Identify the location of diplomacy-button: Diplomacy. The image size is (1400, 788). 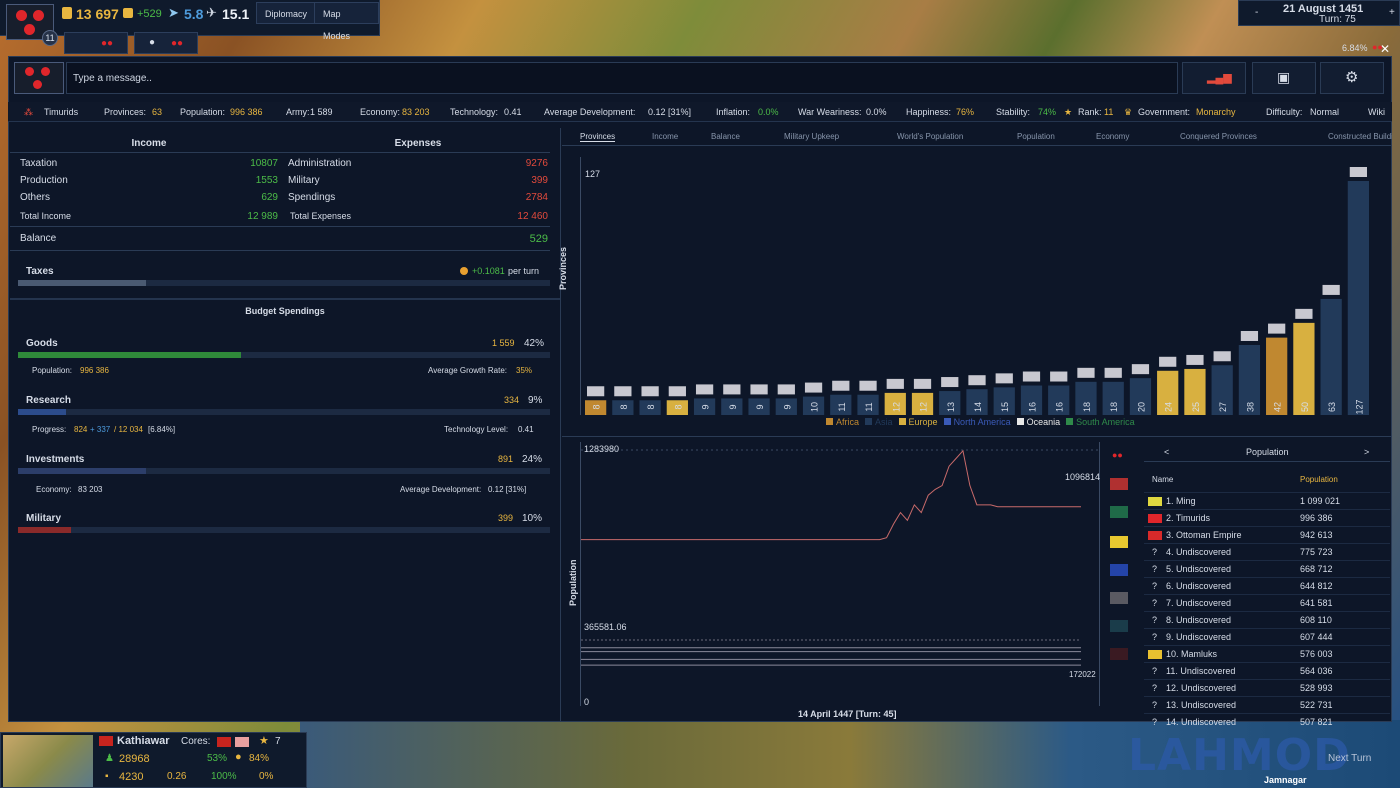
(286, 13).